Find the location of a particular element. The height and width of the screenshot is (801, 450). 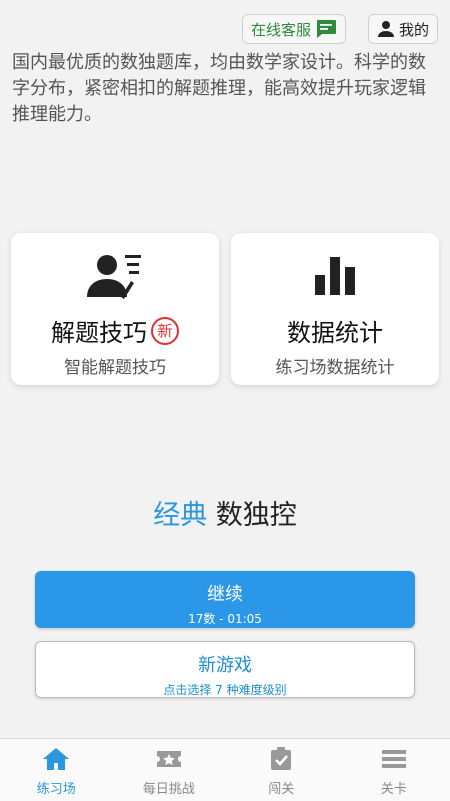

game-title-name: 数独控 is located at coordinates (256, 515).